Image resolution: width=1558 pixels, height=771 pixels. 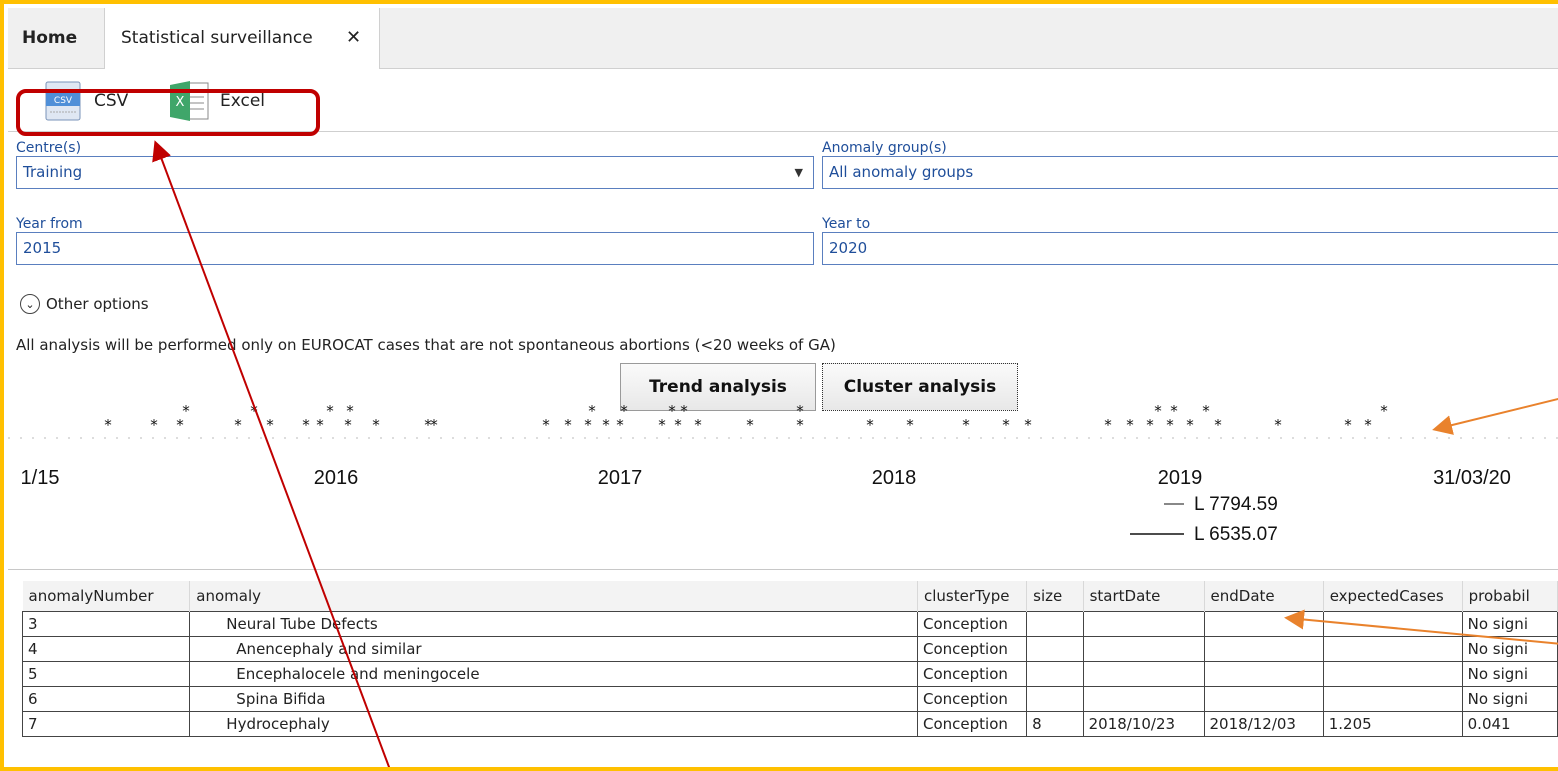 I want to click on column-header-startdate: startDate, so click(x=1144, y=596).